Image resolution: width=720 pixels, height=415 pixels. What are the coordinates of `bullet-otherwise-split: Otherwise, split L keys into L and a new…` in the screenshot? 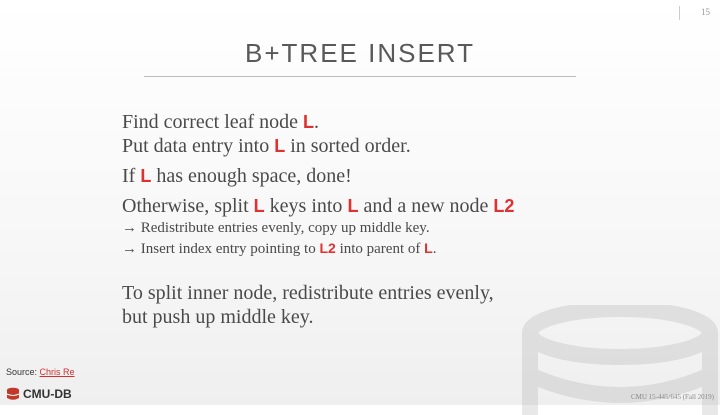 It's located at (382, 206).